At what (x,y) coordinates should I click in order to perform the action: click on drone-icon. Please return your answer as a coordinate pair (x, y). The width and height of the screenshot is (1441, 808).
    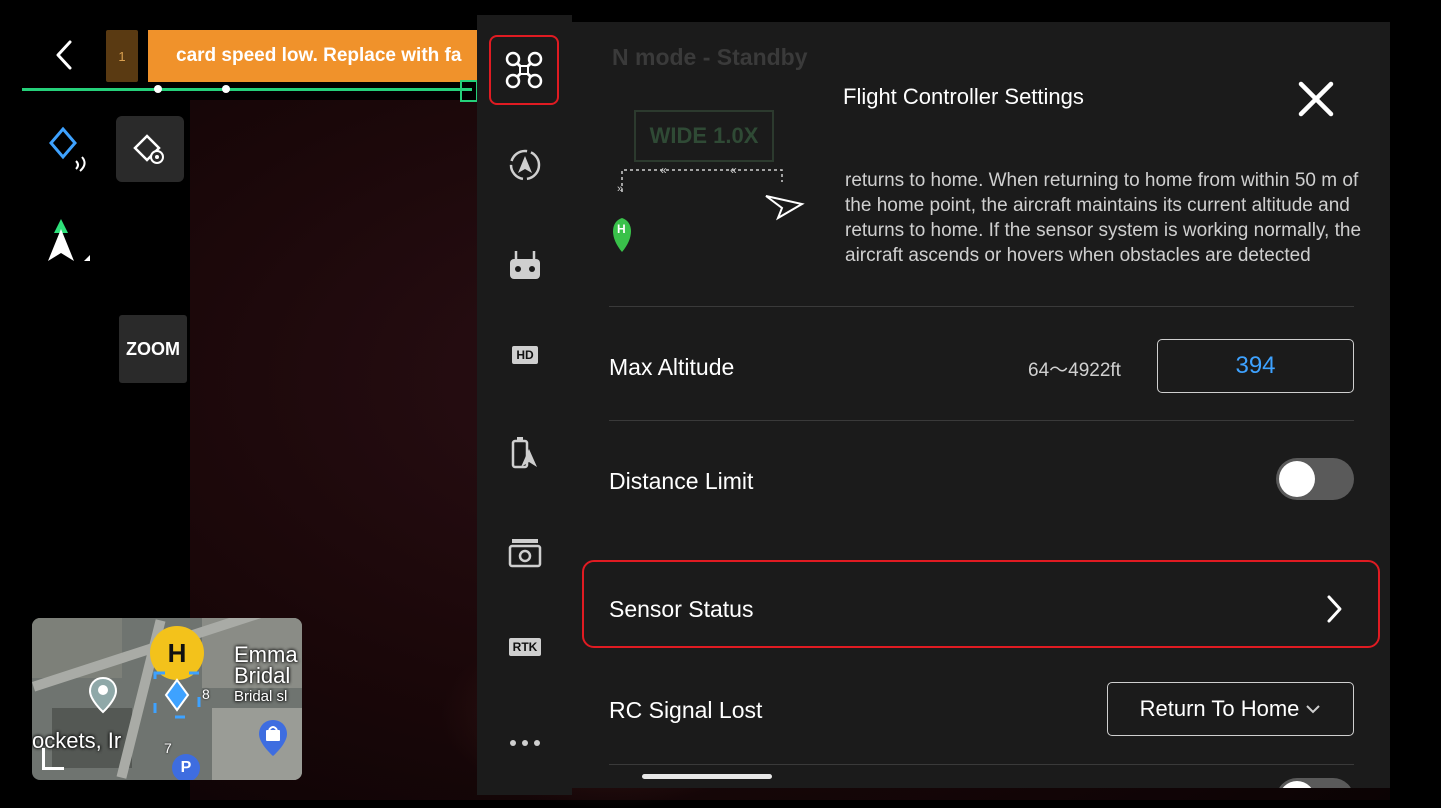
    Looking at the image, I should click on (524, 70).